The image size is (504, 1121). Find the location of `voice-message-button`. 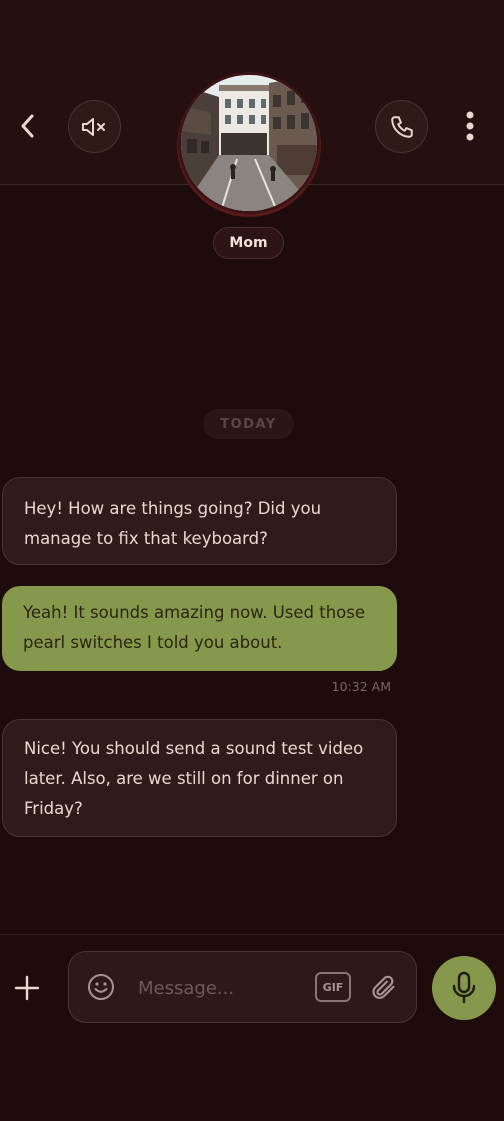

voice-message-button is located at coordinates (464, 988).